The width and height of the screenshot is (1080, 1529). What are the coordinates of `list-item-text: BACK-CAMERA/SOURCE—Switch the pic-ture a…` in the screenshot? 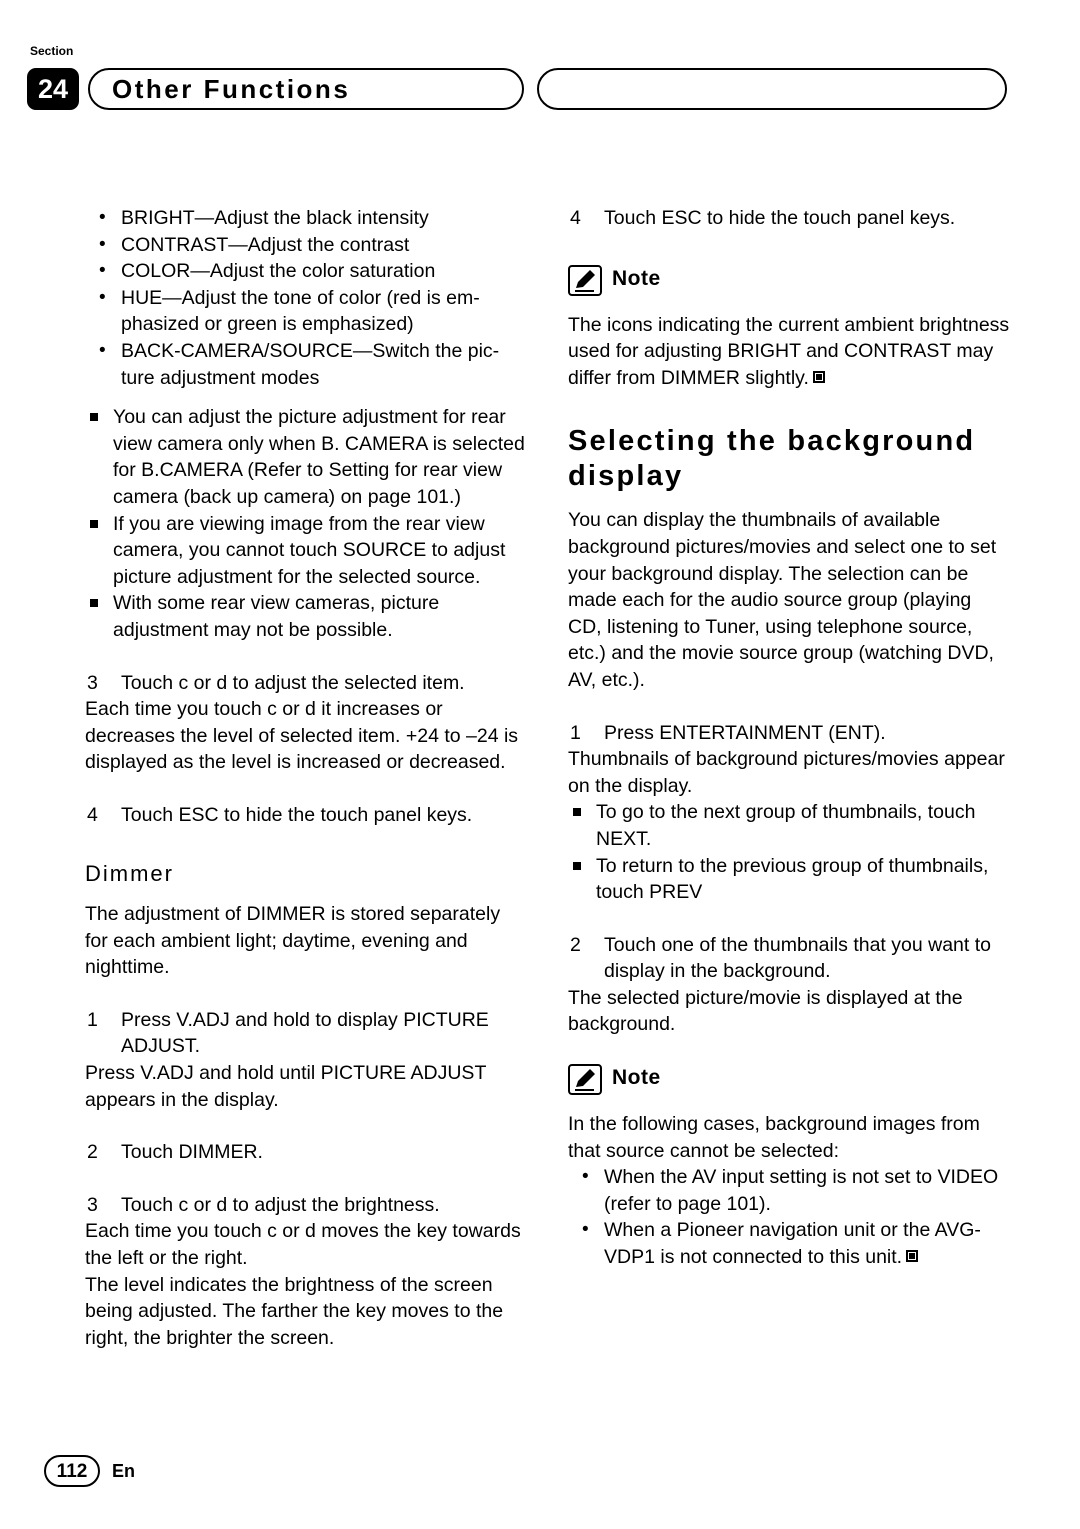 It's located at (310, 364).